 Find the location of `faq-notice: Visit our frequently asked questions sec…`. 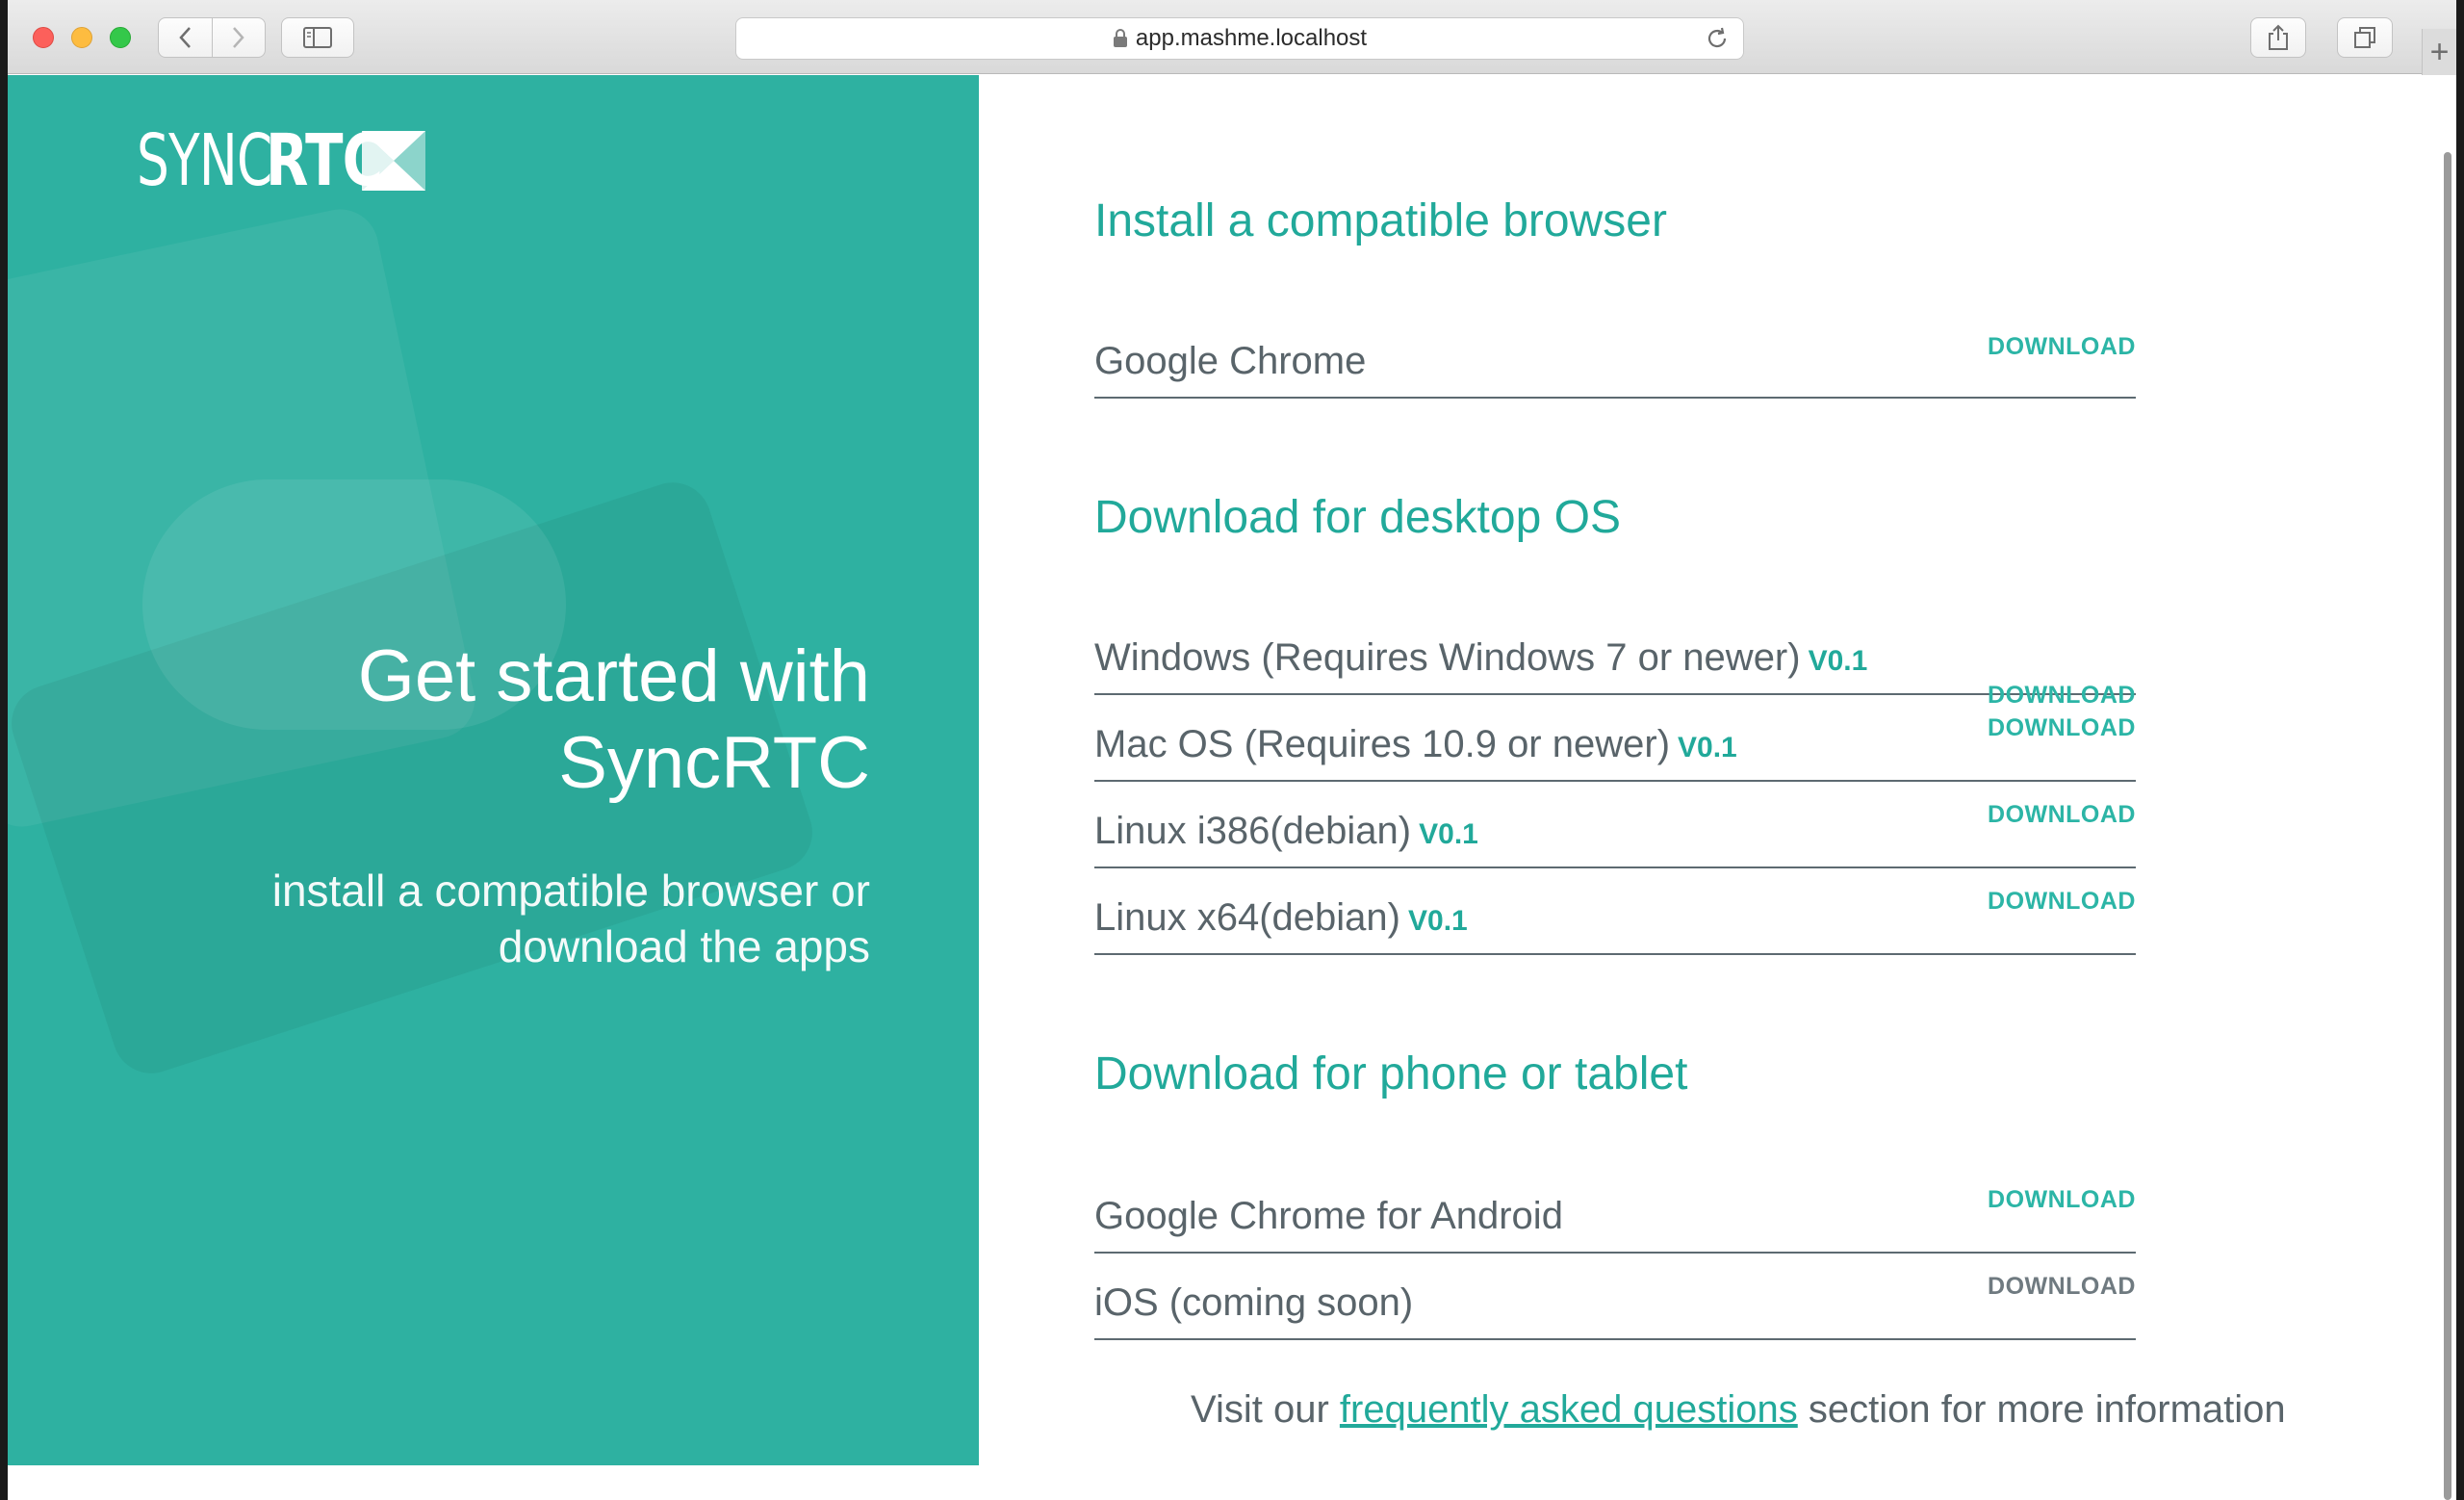

faq-notice: Visit our frequently asked questions sec… is located at coordinates (1738, 1410).